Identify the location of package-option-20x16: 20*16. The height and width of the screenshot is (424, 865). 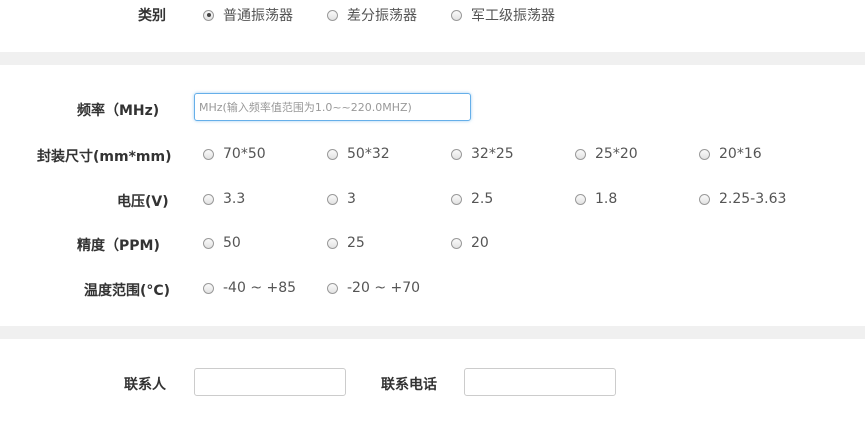
(730, 154).